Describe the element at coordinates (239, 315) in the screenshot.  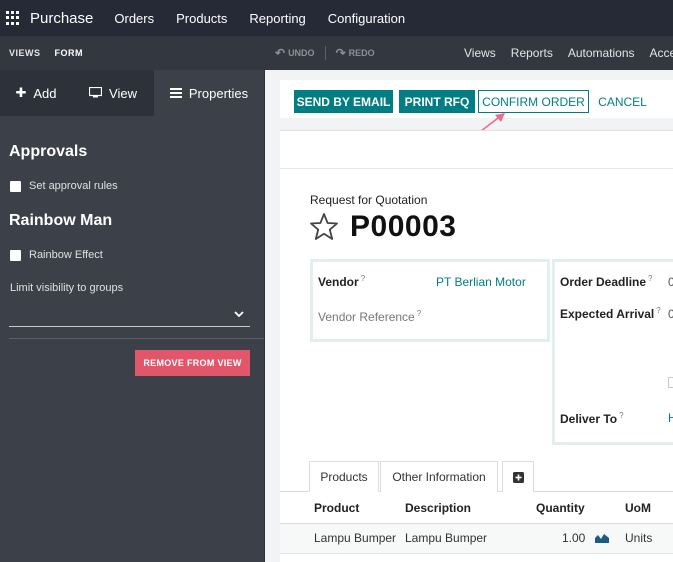
I see `chevron-down-icon` at that location.